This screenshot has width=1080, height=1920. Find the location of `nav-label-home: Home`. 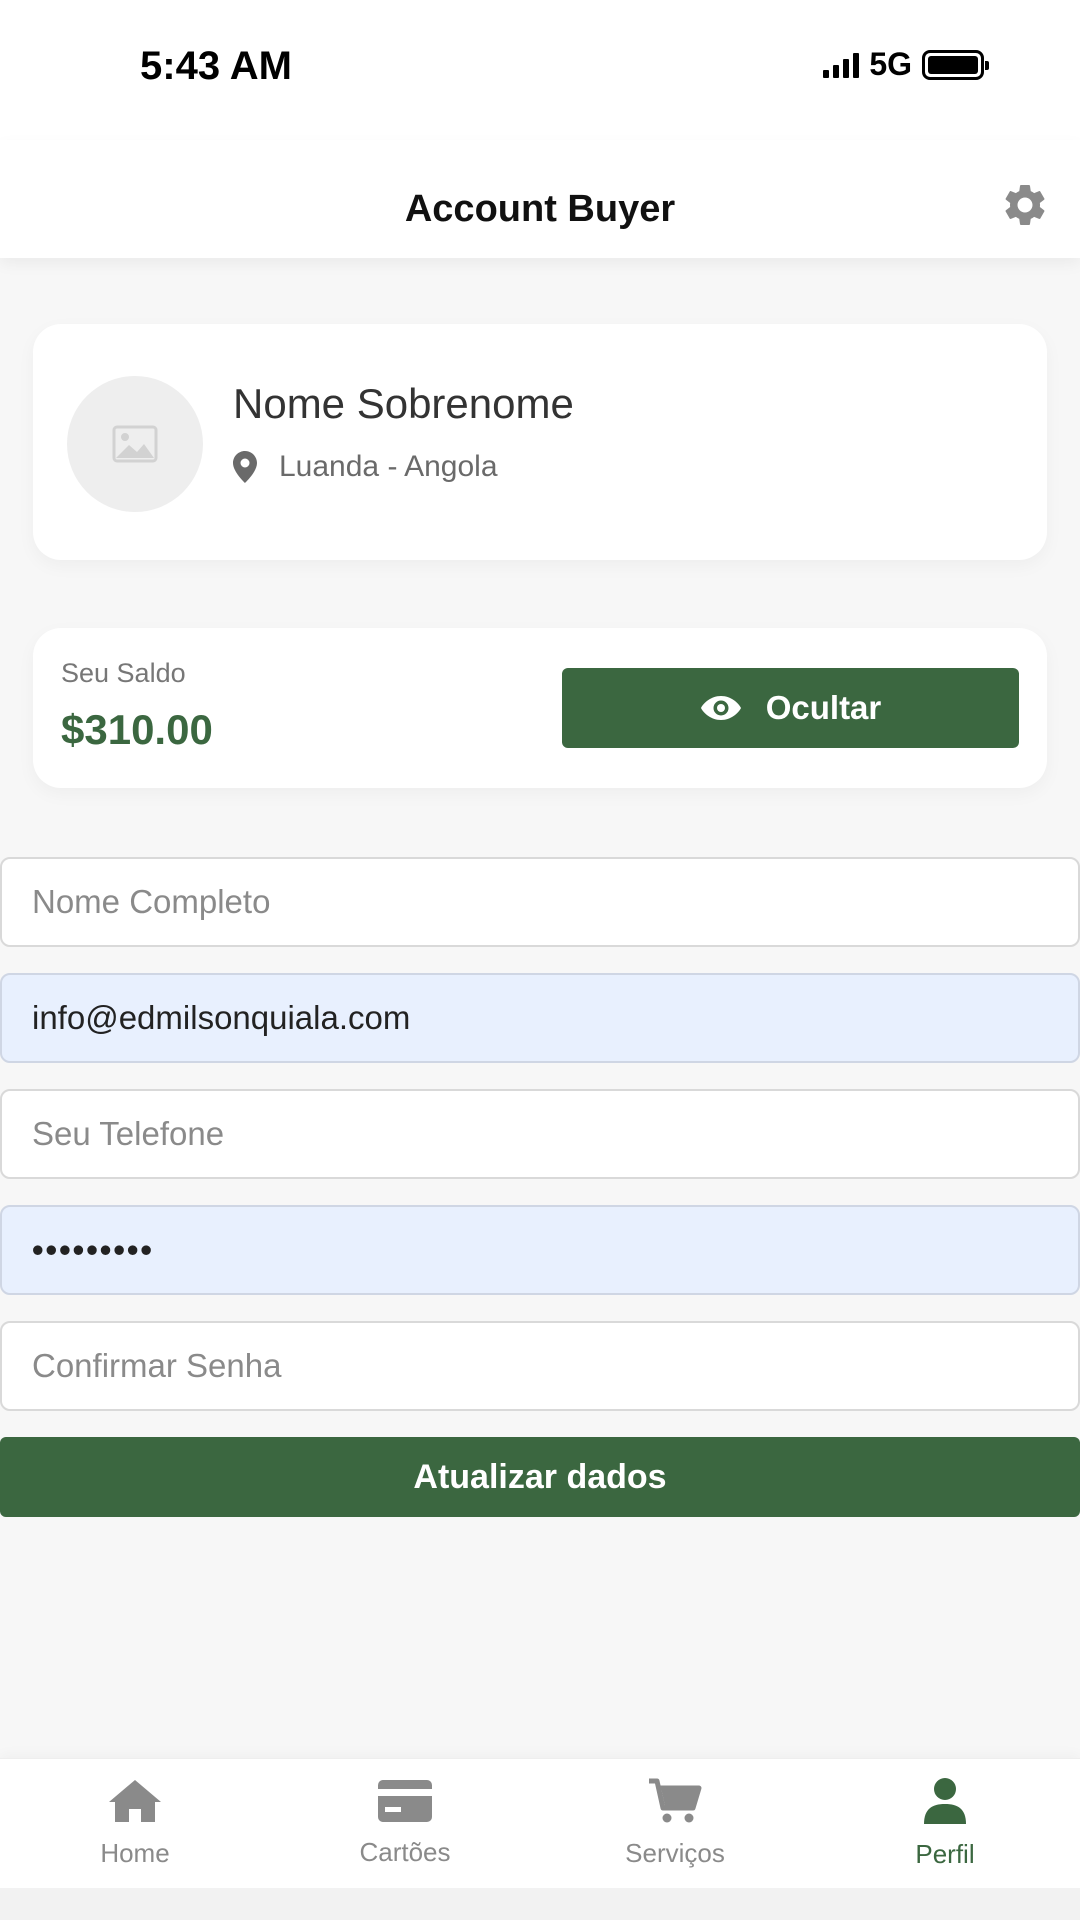

nav-label-home: Home is located at coordinates (135, 1853).